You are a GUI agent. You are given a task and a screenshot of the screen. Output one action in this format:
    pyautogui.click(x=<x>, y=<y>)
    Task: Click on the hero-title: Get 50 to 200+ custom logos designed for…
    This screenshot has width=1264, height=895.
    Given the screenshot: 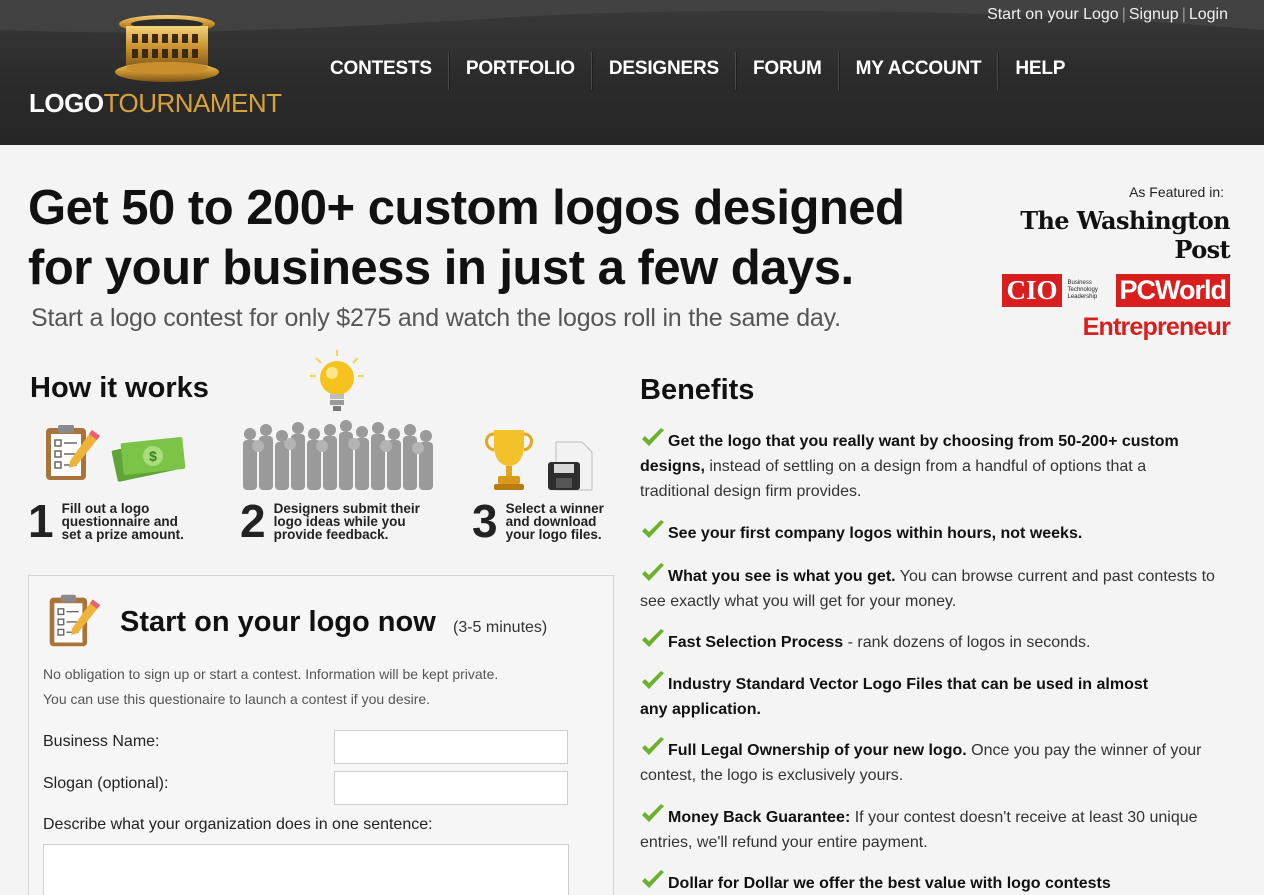 What is the action you would take?
    pyautogui.click(x=466, y=238)
    